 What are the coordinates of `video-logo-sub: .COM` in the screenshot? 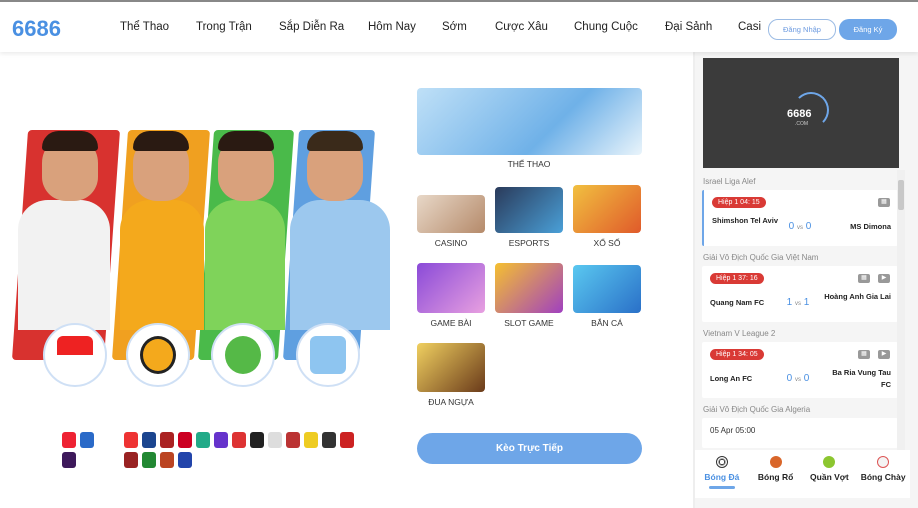 It's located at (802, 124).